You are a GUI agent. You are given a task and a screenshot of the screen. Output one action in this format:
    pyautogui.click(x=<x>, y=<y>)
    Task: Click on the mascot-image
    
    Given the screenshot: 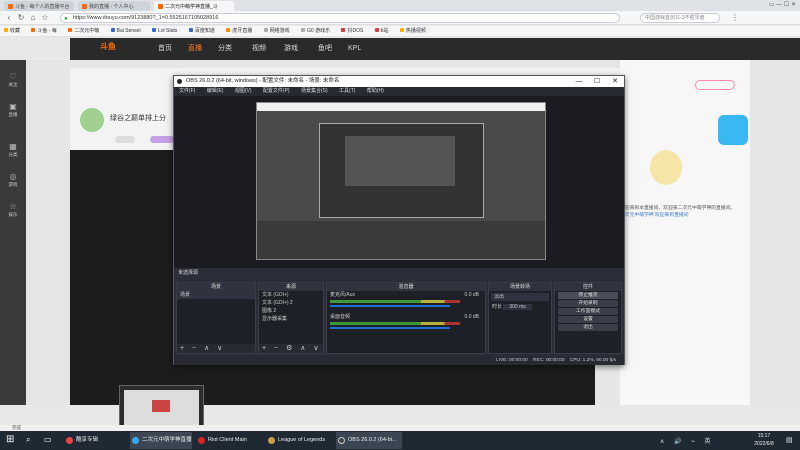 What is the action you would take?
    pyautogui.click(x=666, y=167)
    